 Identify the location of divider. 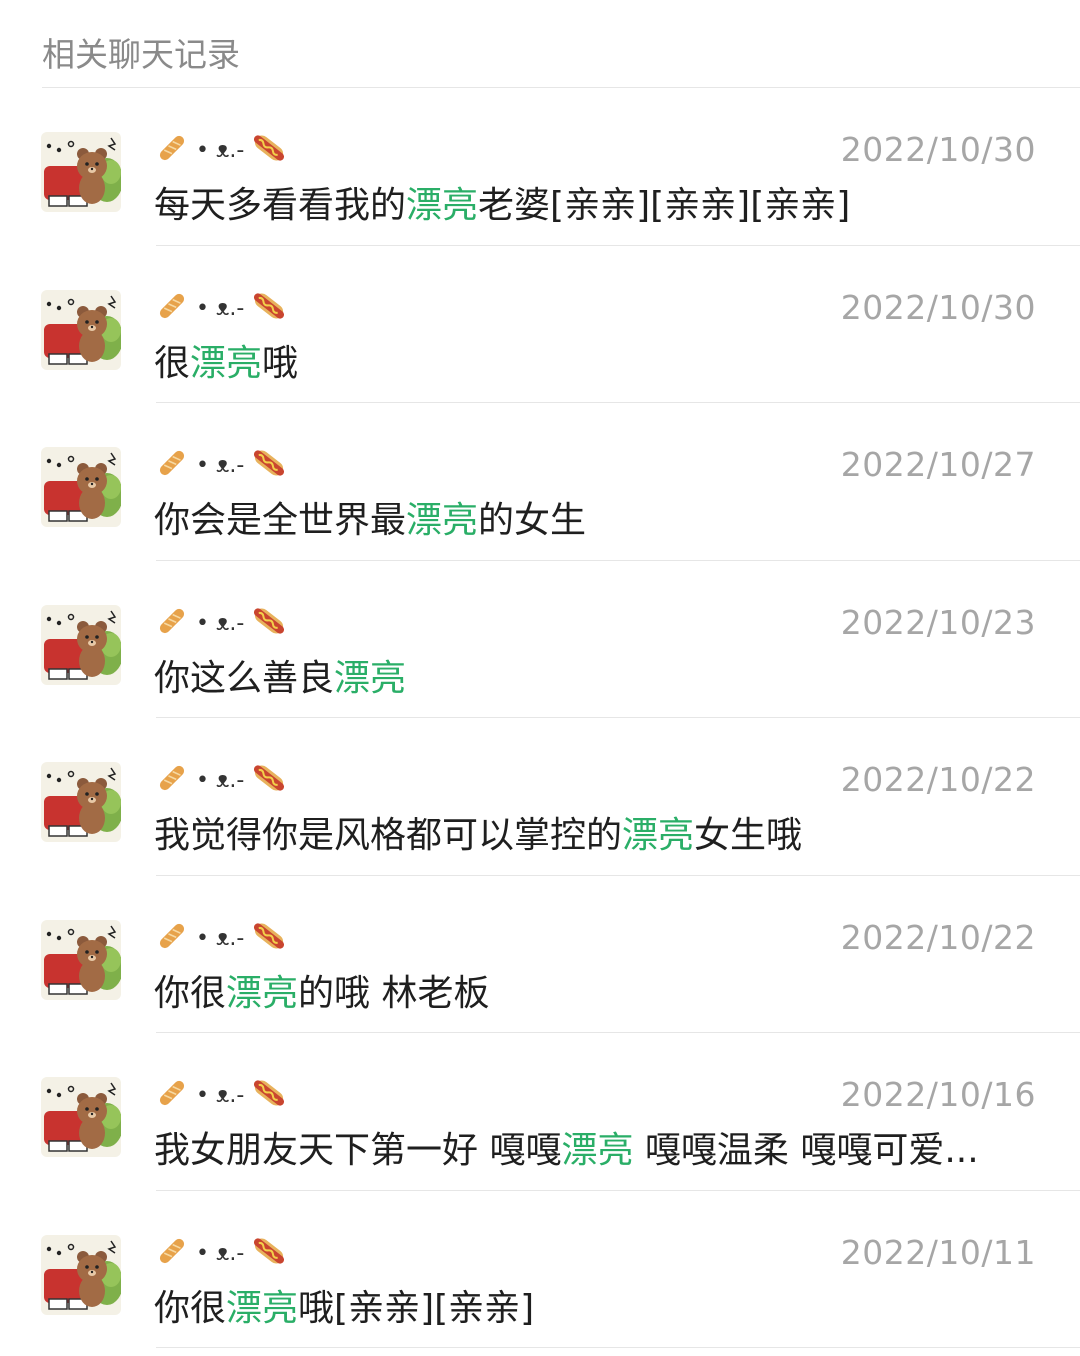
(618, 1347).